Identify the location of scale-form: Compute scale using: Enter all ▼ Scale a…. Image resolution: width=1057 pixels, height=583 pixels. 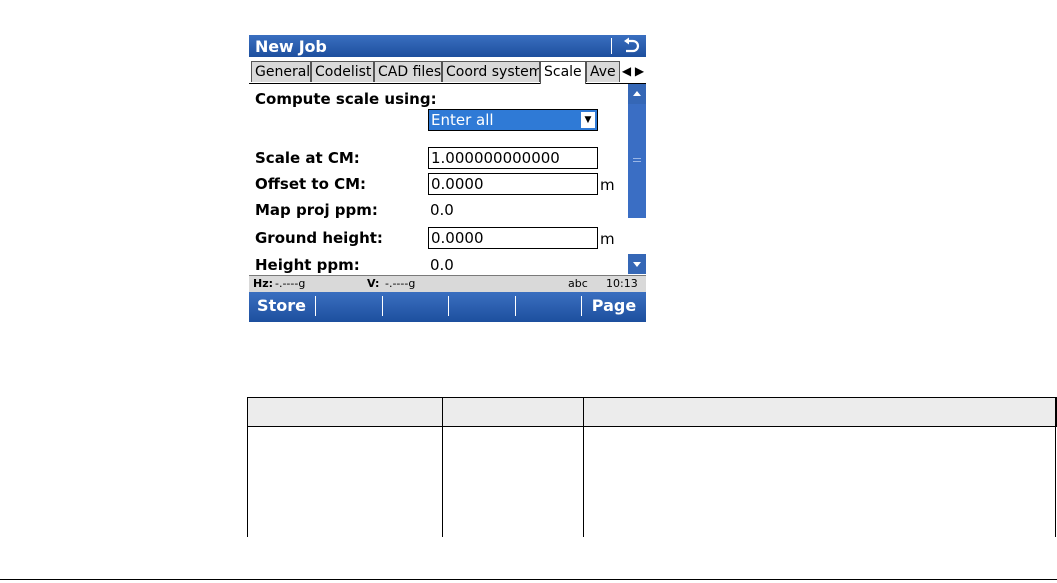
(439, 179).